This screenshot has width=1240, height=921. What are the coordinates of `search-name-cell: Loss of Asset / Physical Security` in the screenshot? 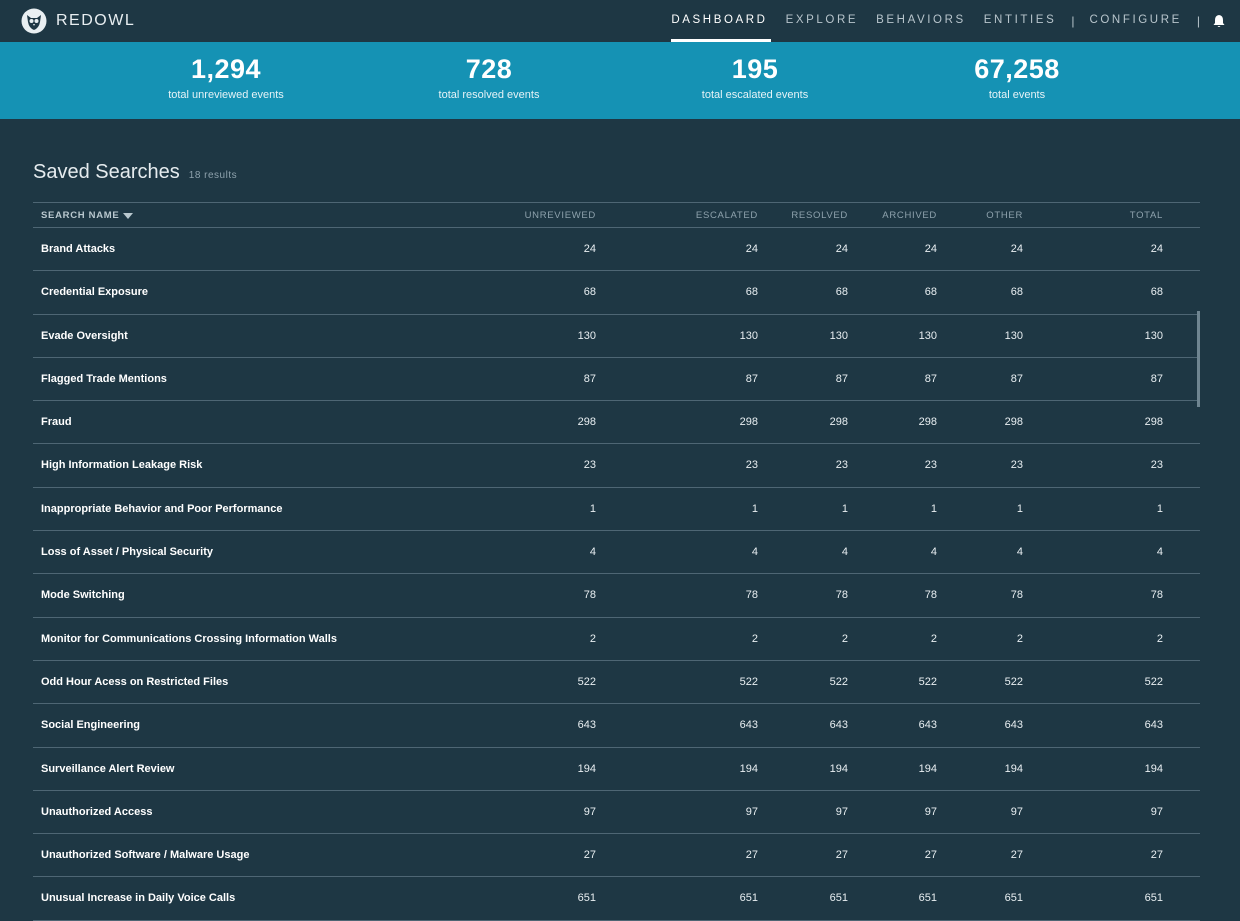 It's located at (127, 552).